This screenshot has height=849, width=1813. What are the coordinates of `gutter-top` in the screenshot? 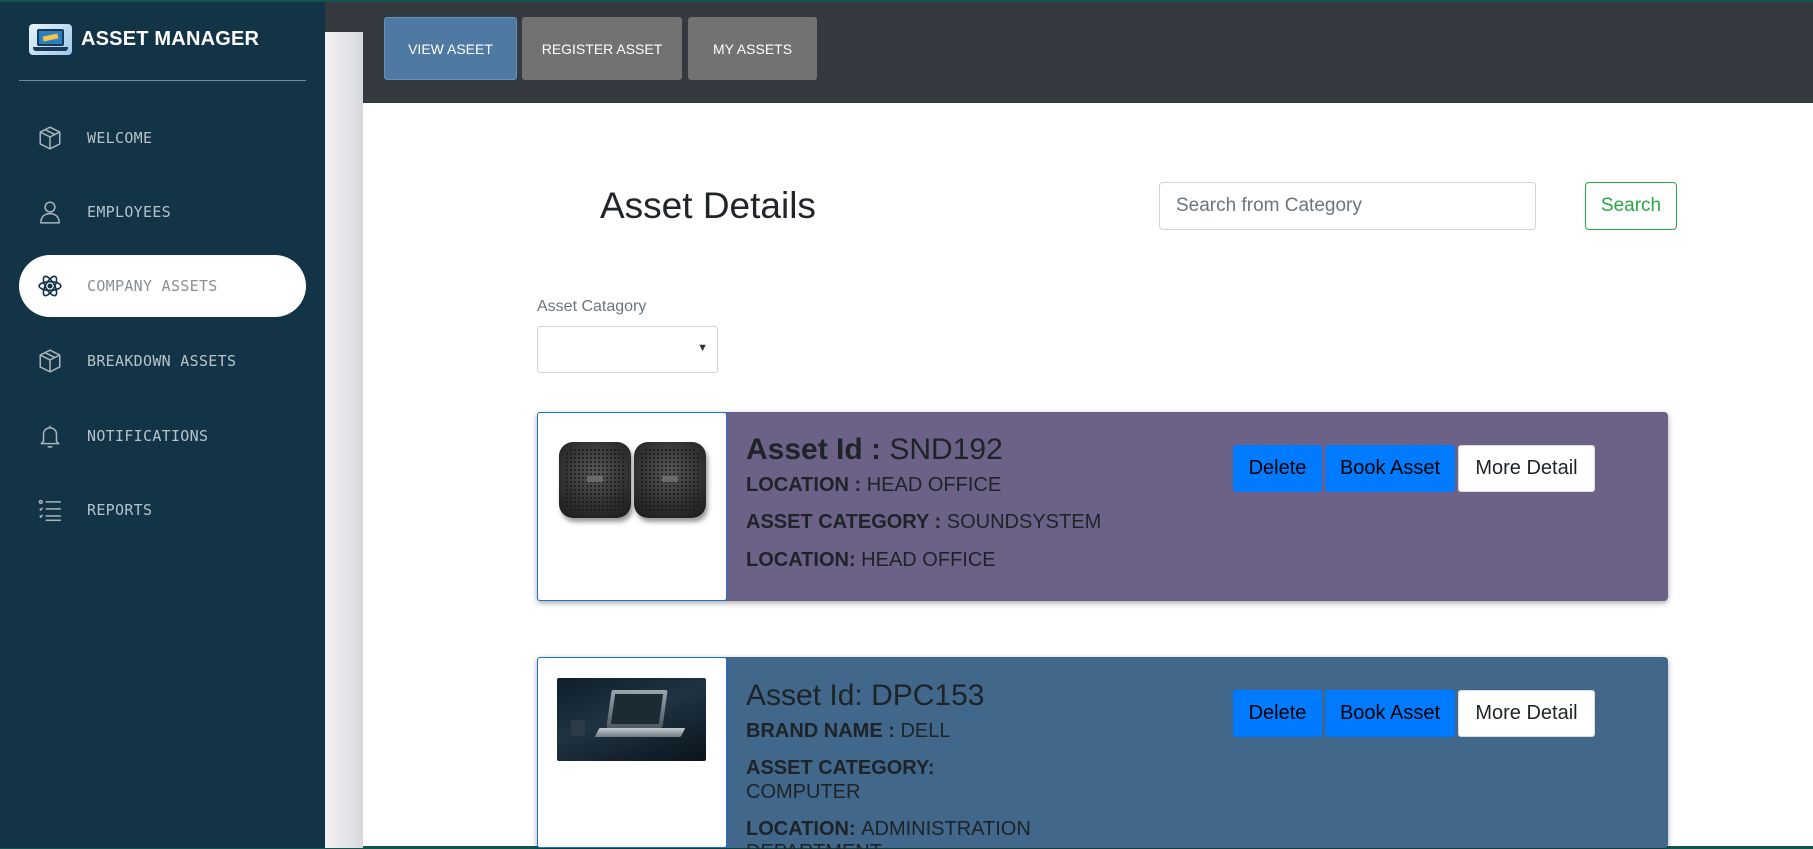 It's located at (344, 17).